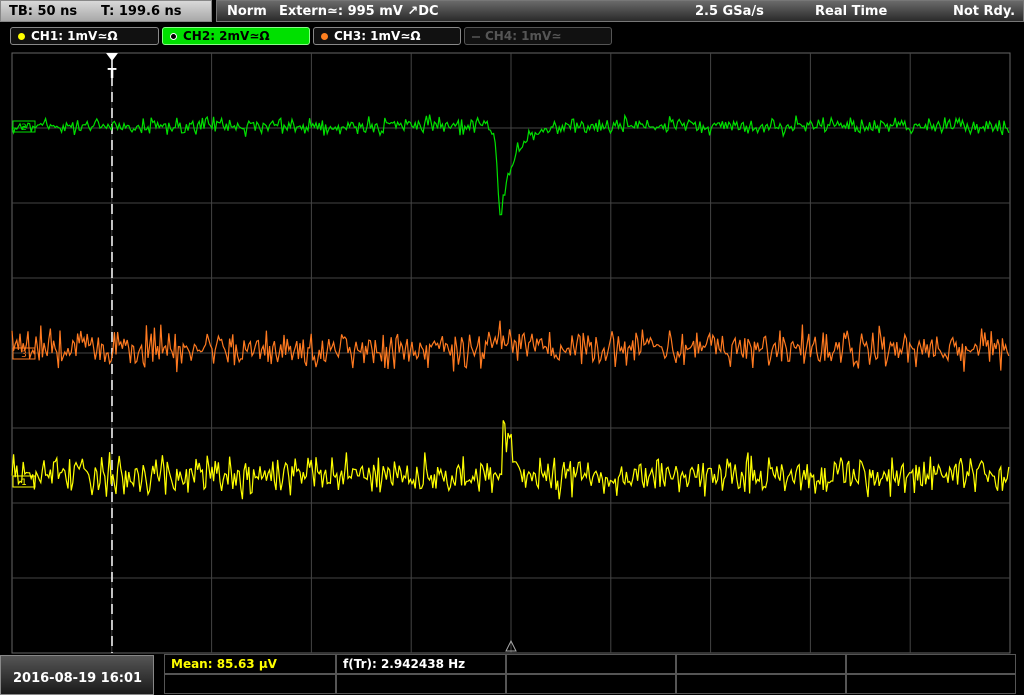 This screenshot has height=695, width=1024. Describe the element at coordinates (359, 11) in the screenshot. I see `trigger-info: Extern≃: 995 mV ↗DC` at that location.